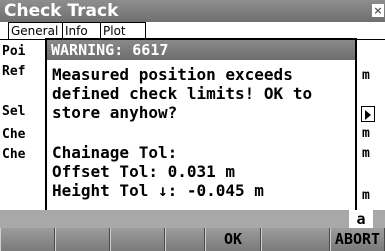 This screenshot has width=385, height=251. What do you see at coordinates (233, 239) in the screenshot?
I see `ok-button: OK` at bounding box center [233, 239].